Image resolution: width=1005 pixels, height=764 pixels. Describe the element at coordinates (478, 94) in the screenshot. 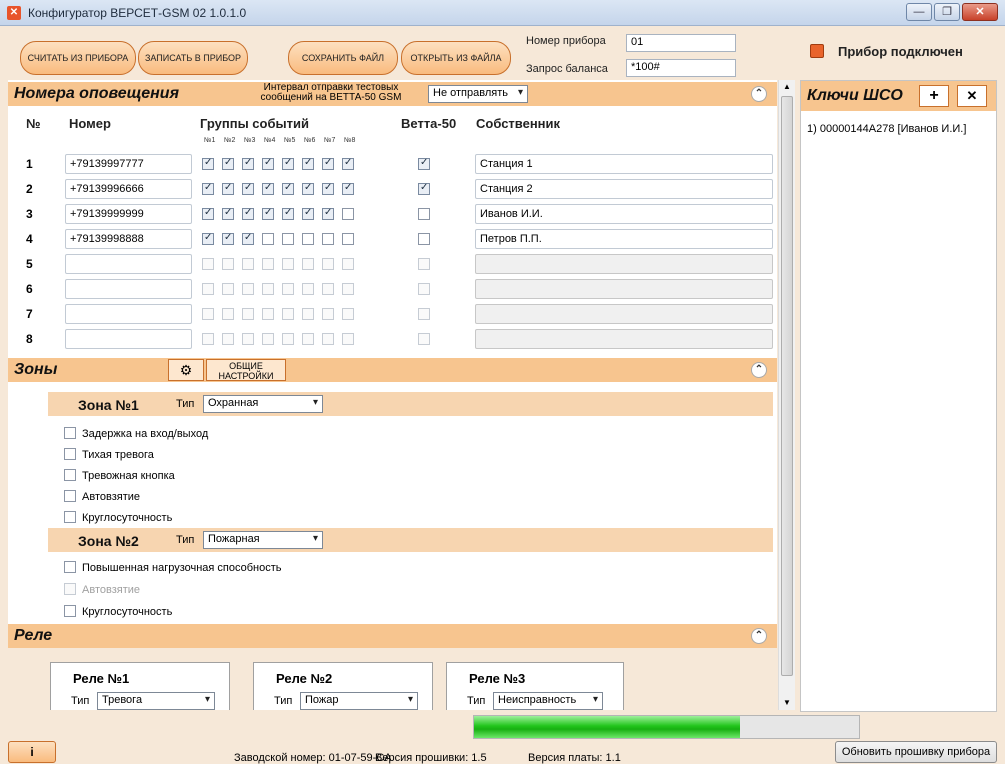

I see `test-interval-select: Не отправлять` at that location.